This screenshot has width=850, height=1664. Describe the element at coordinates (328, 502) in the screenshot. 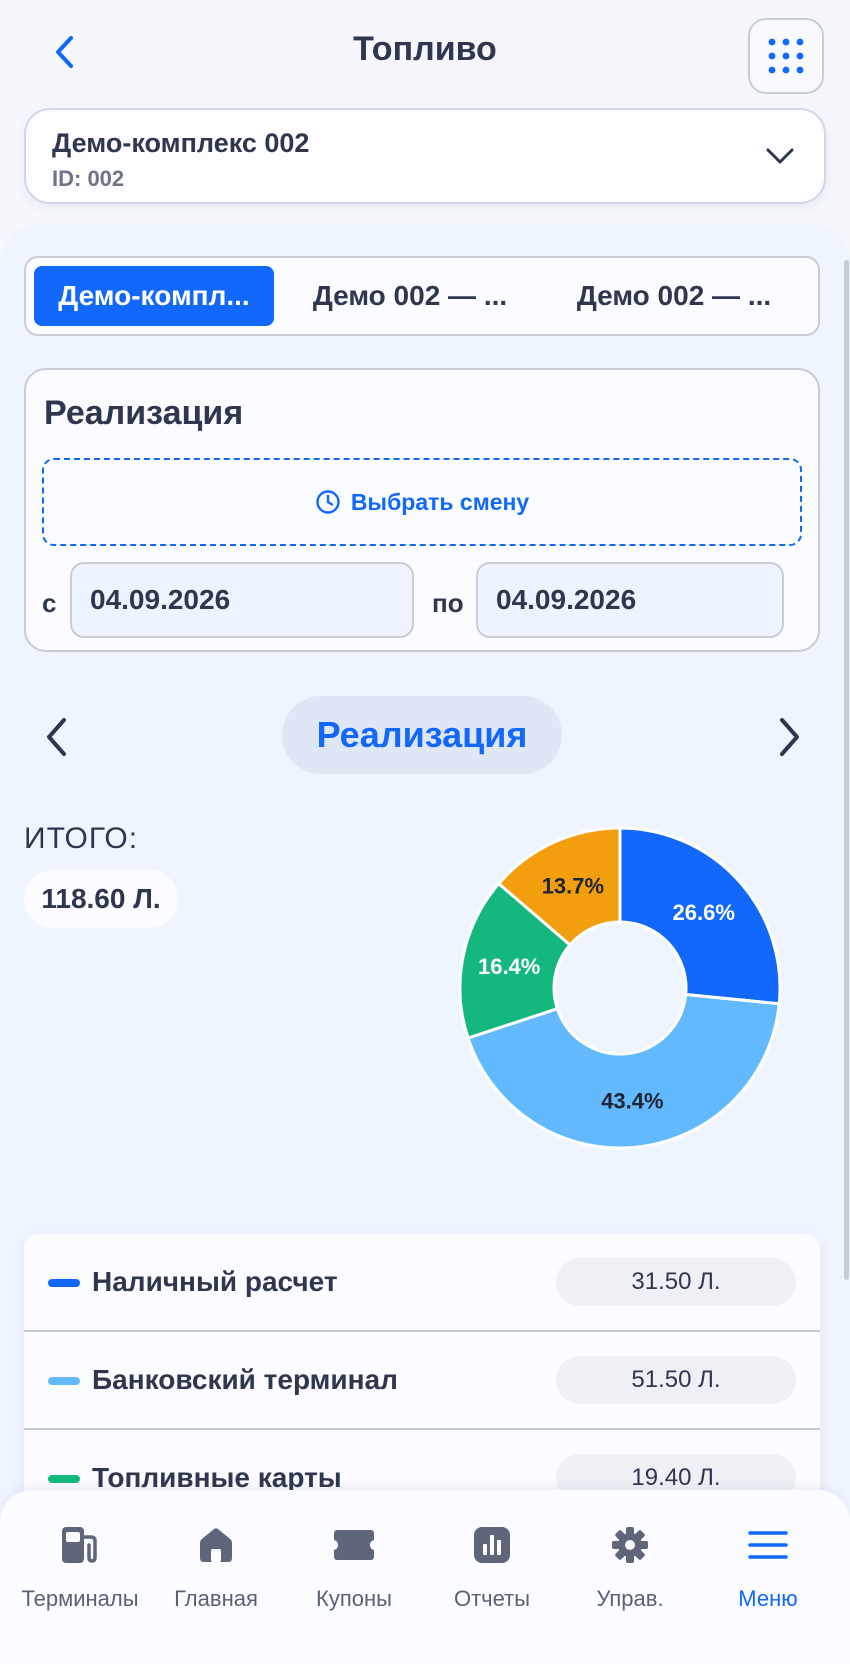

I see `clock-icon` at that location.